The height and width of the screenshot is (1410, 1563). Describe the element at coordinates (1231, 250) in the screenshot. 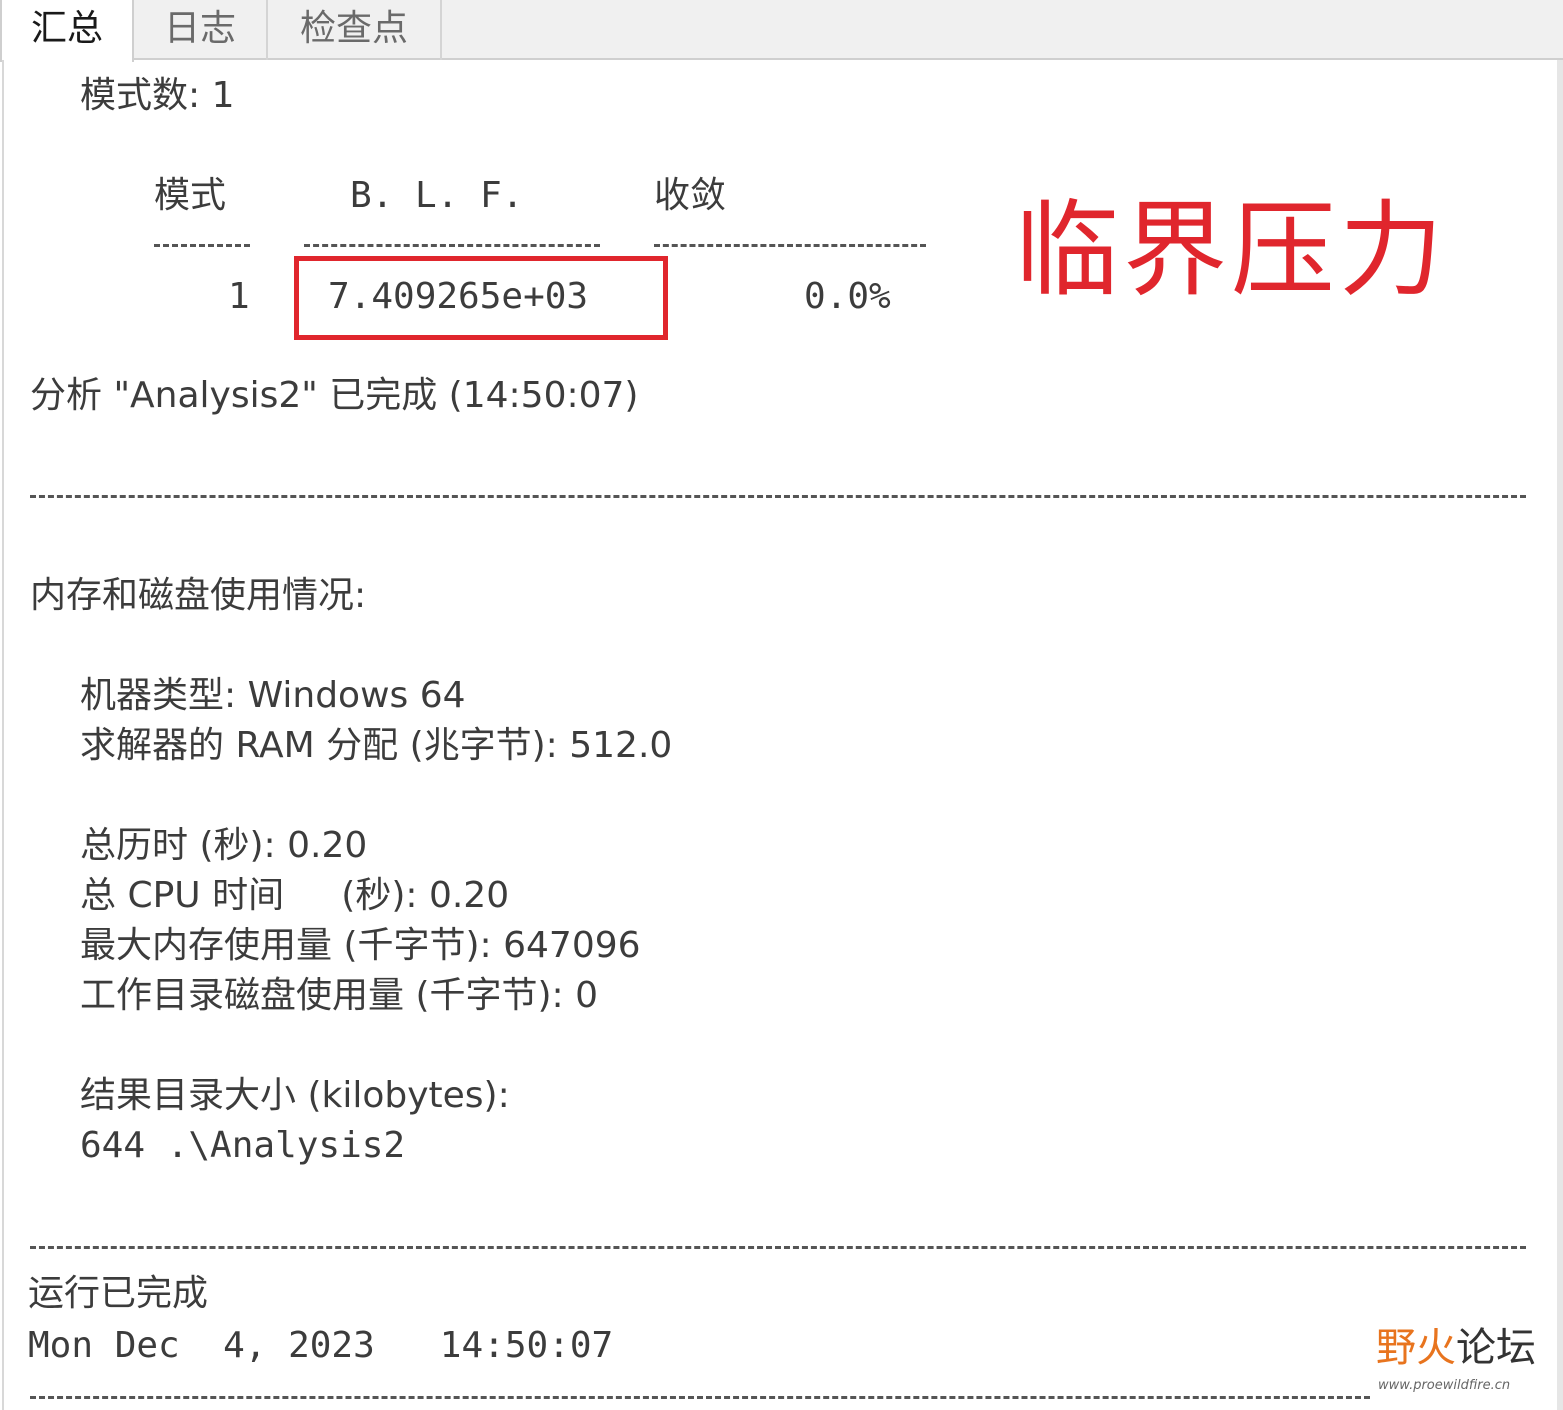

I see `critical-pressure-annotation: 临界压力` at that location.